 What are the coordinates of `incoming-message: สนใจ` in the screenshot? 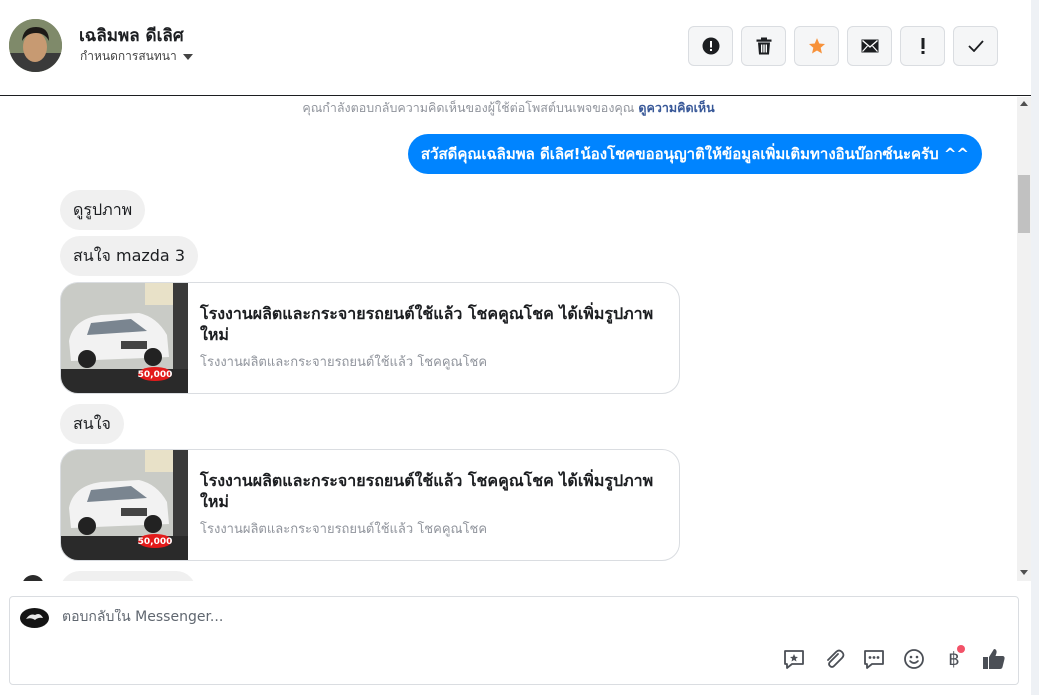 It's located at (92, 424).